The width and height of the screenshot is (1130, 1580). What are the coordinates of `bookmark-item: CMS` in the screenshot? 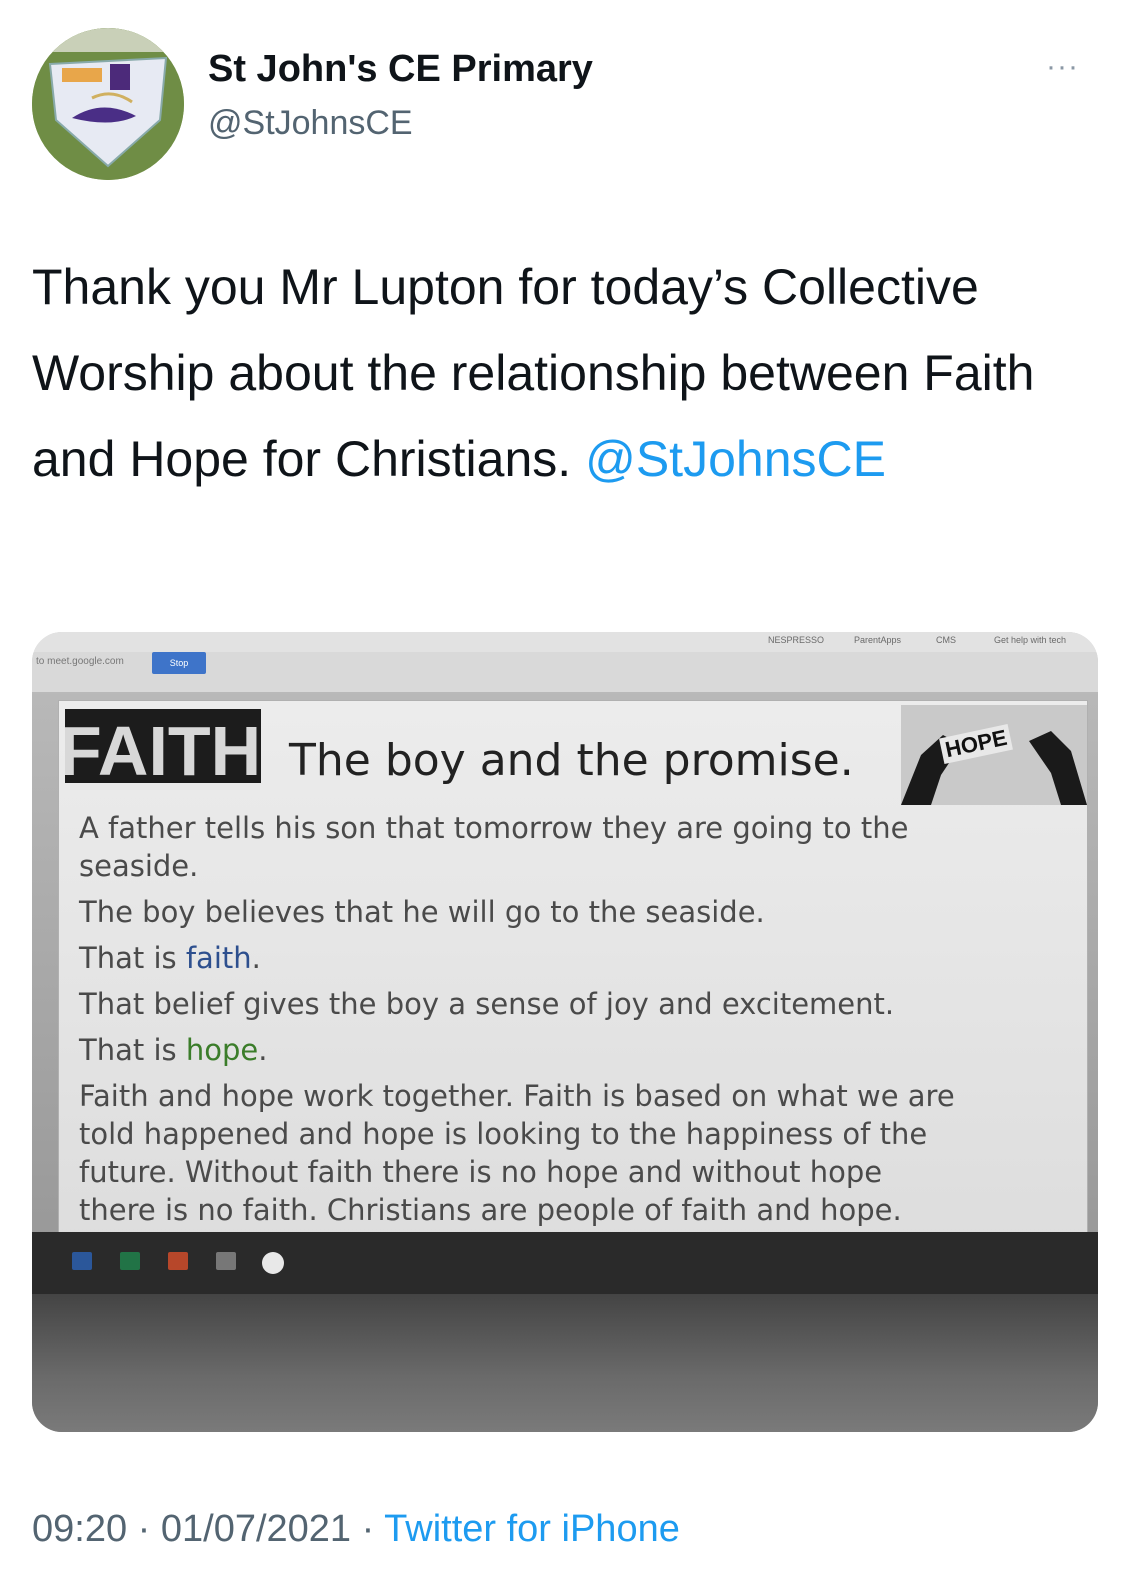 It's located at (946, 640).